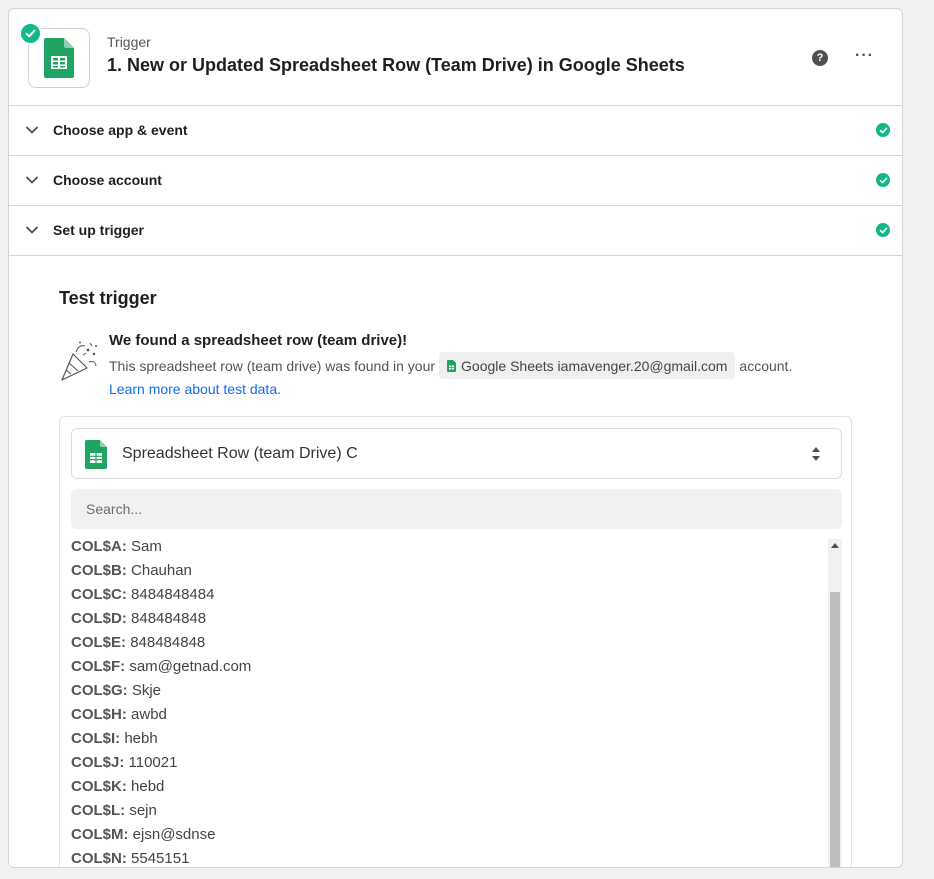 This screenshot has height=879, width=934. Describe the element at coordinates (451, 837) in the screenshot. I see `field-row: COL$M: ejsn@sdnse` at that location.